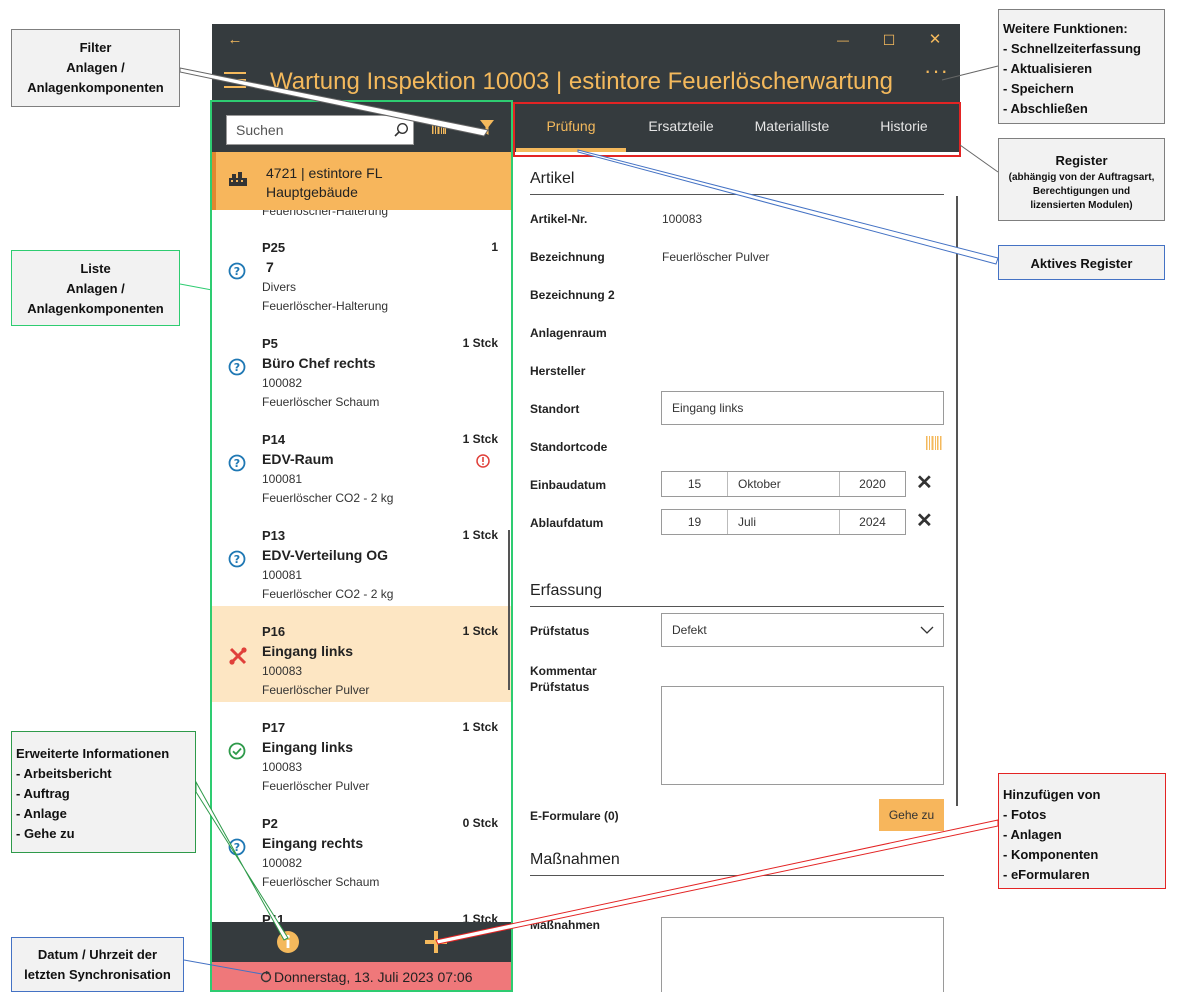 The height and width of the screenshot is (1003, 1178). What do you see at coordinates (1032, 834) in the screenshot?
I see `callout-hinzu-line: - Anlagen` at bounding box center [1032, 834].